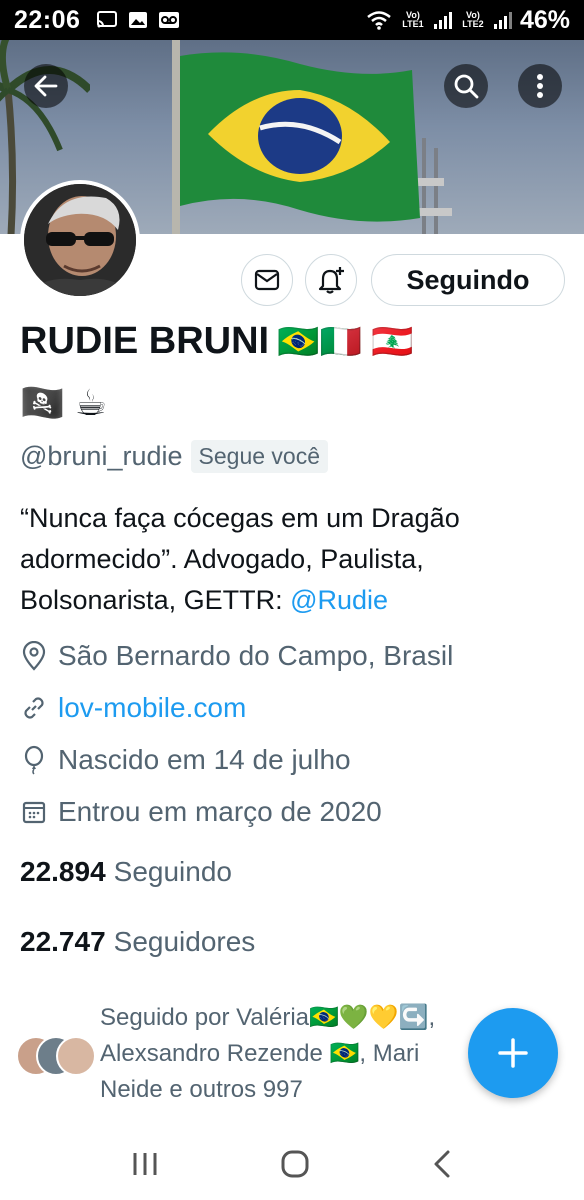 This screenshot has height=1200, width=584. I want to click on follows-you-badge: Segue você, so click(259, 456).